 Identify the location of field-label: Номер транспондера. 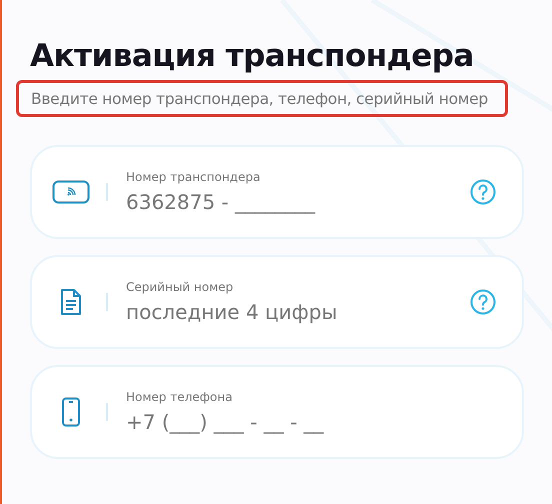
(194, 177).